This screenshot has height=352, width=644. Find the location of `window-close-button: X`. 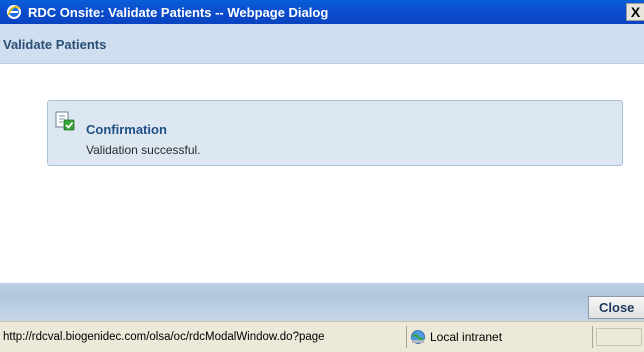

window-close-button: X is located at coordinates (635, 12).